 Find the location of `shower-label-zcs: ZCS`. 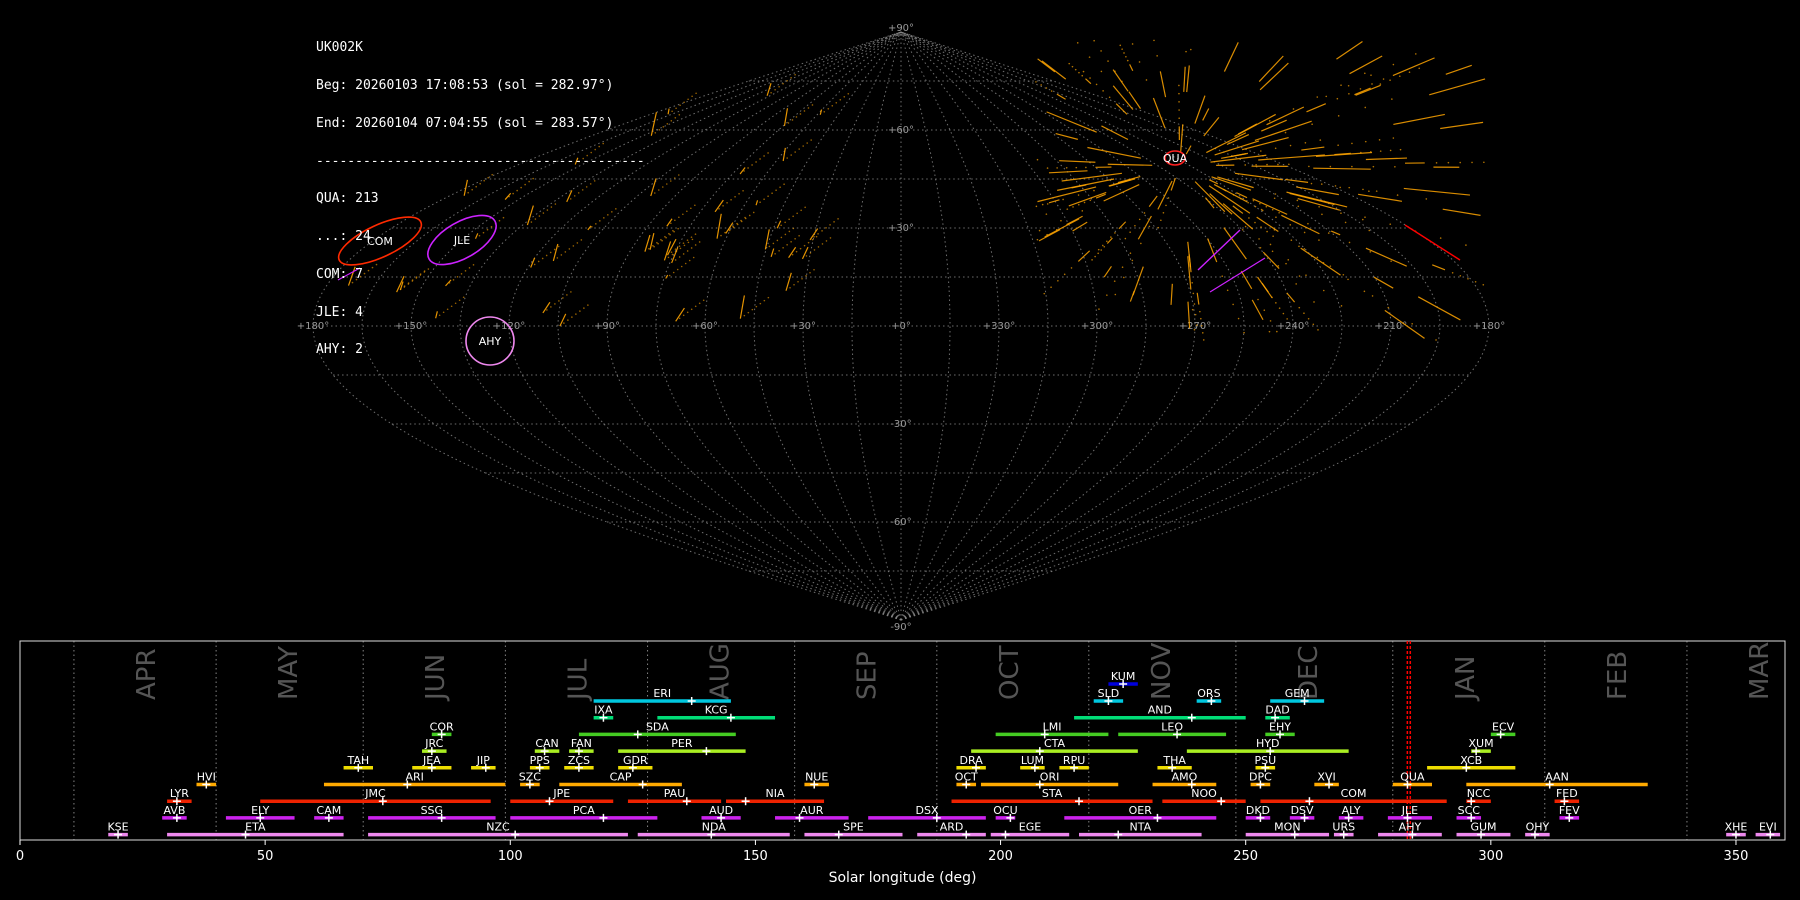

shower-label-zcs: ZCS is located at coordinates (579, 760).